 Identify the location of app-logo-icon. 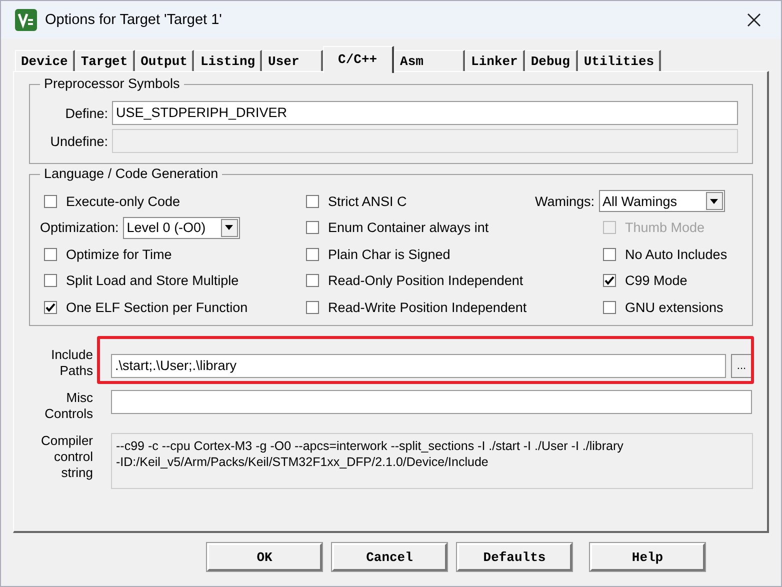
(26, 20).